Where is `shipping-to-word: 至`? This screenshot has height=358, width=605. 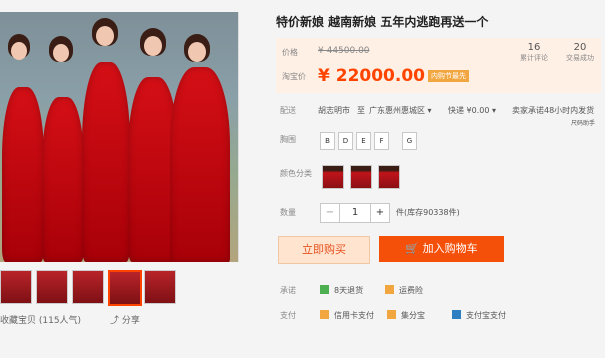
shipping-to-word: 至 is located at coordinates (361, 110).